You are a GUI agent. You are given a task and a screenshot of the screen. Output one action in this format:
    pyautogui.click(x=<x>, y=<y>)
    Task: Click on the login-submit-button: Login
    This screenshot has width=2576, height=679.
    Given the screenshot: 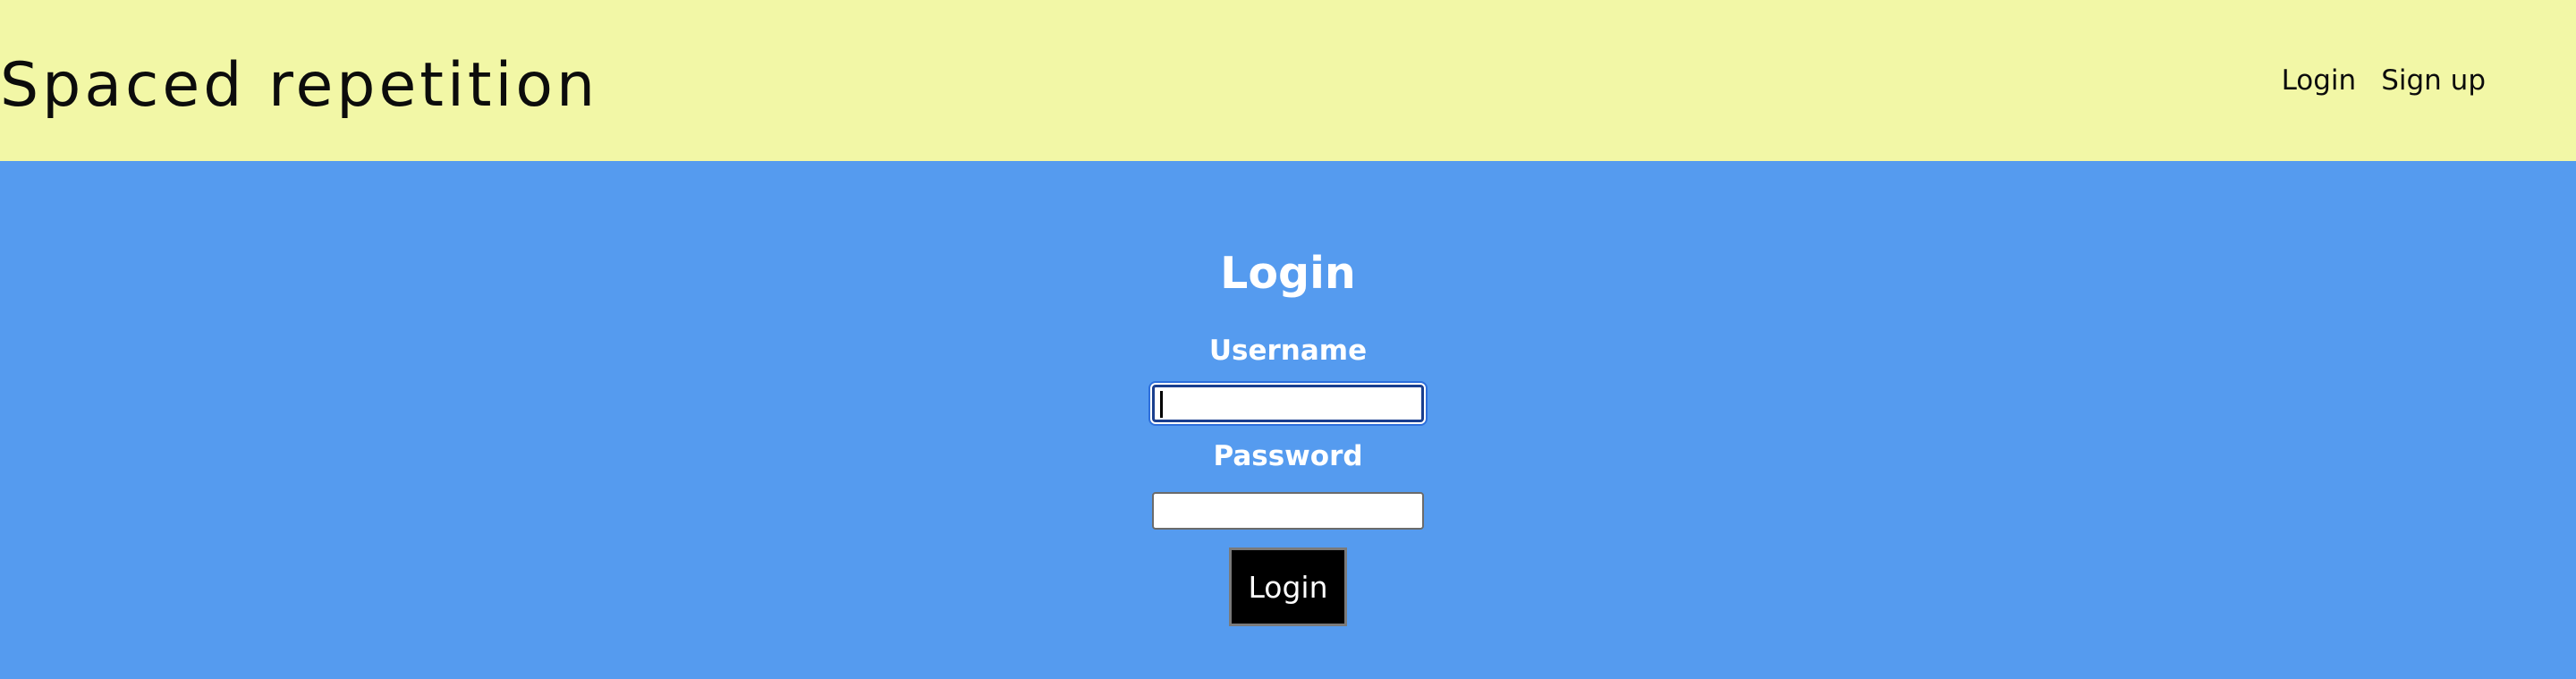 What is the action you would take?
    pyautogui.click(x=1288, y=587)
    